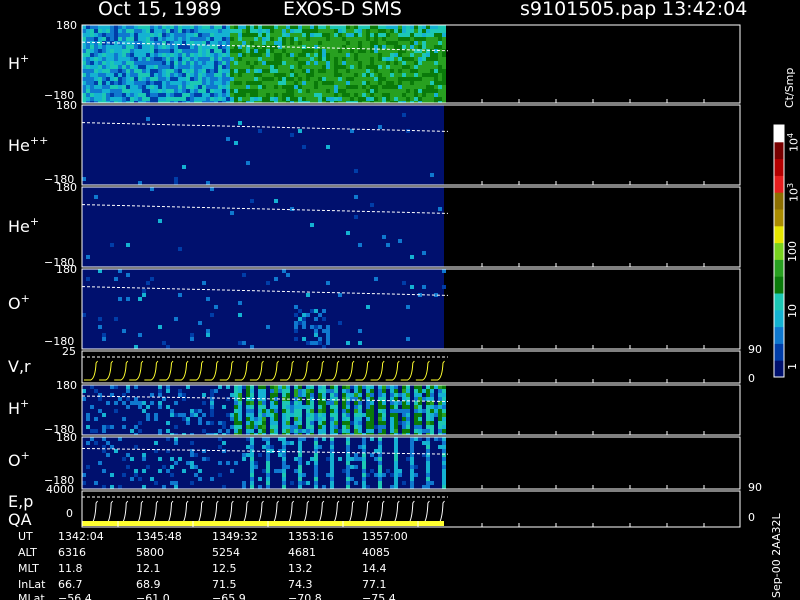  I want to click on ephemeris-value: −70.8, so click(305, 596).